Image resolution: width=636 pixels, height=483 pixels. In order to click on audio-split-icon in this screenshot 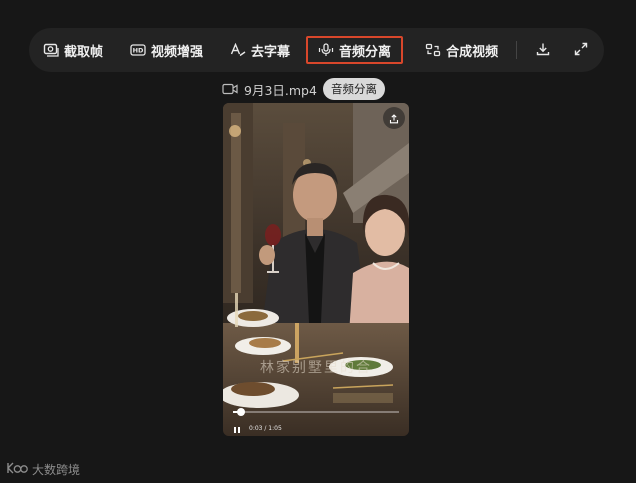, I will do `click(326, 50)`.